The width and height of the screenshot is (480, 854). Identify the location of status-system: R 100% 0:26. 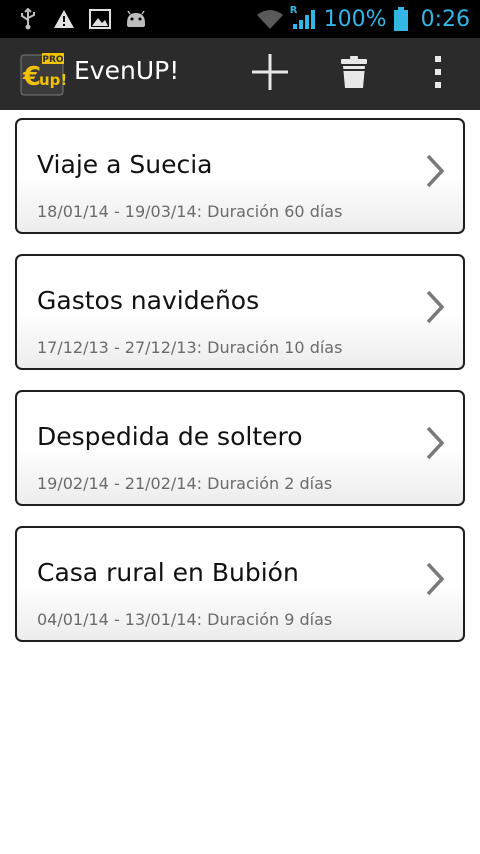
(363, 18).